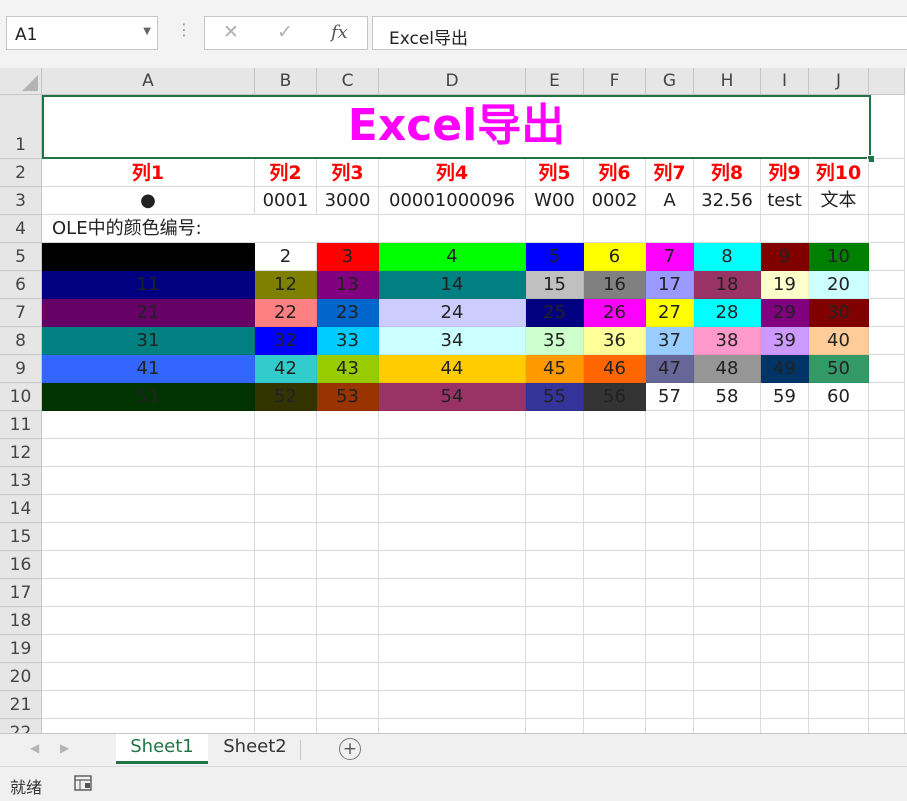  I want to click on color-cell, so click(148, 257).